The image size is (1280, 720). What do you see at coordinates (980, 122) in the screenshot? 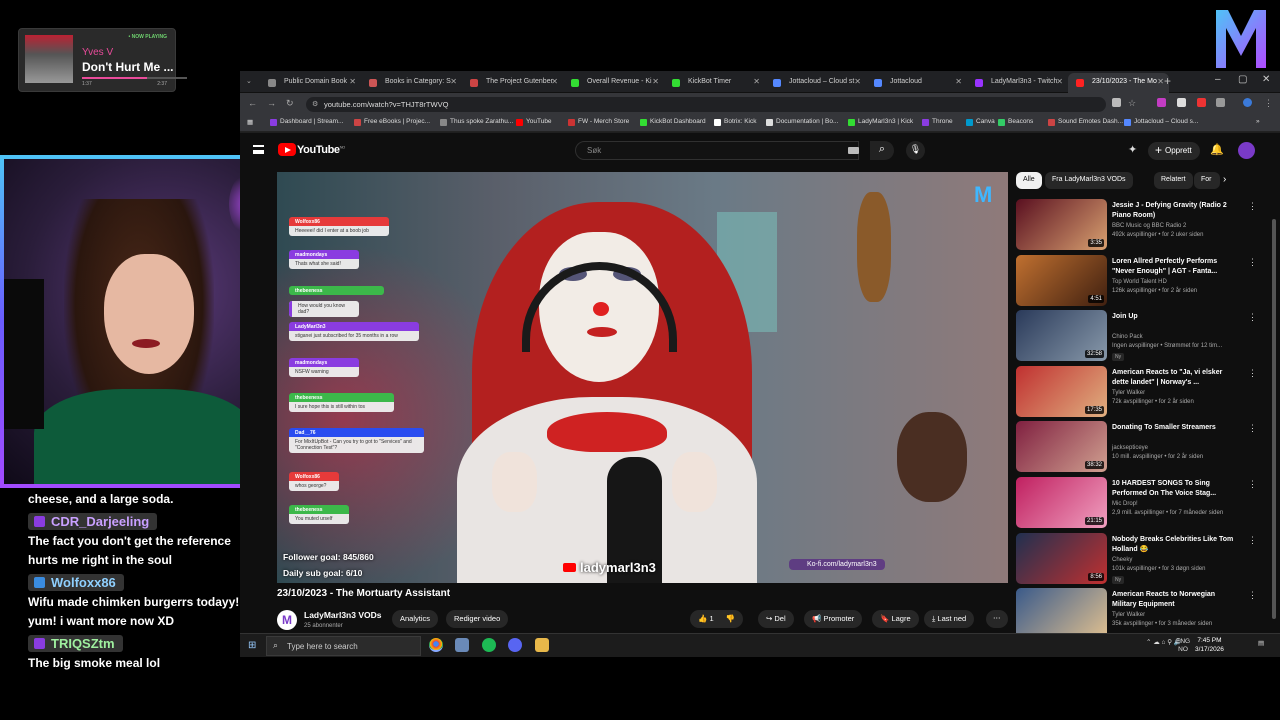
I see `bookmark-item: Canva` at bounding box center [980, 122].